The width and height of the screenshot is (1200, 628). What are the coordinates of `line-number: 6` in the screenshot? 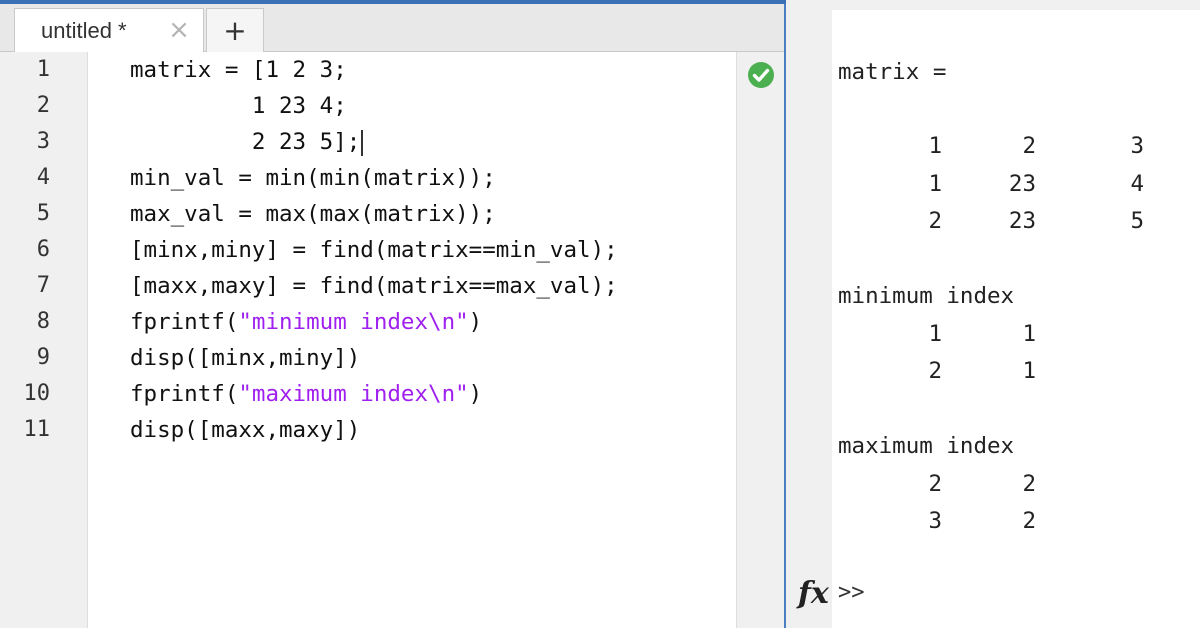 It's located at (43, 249).